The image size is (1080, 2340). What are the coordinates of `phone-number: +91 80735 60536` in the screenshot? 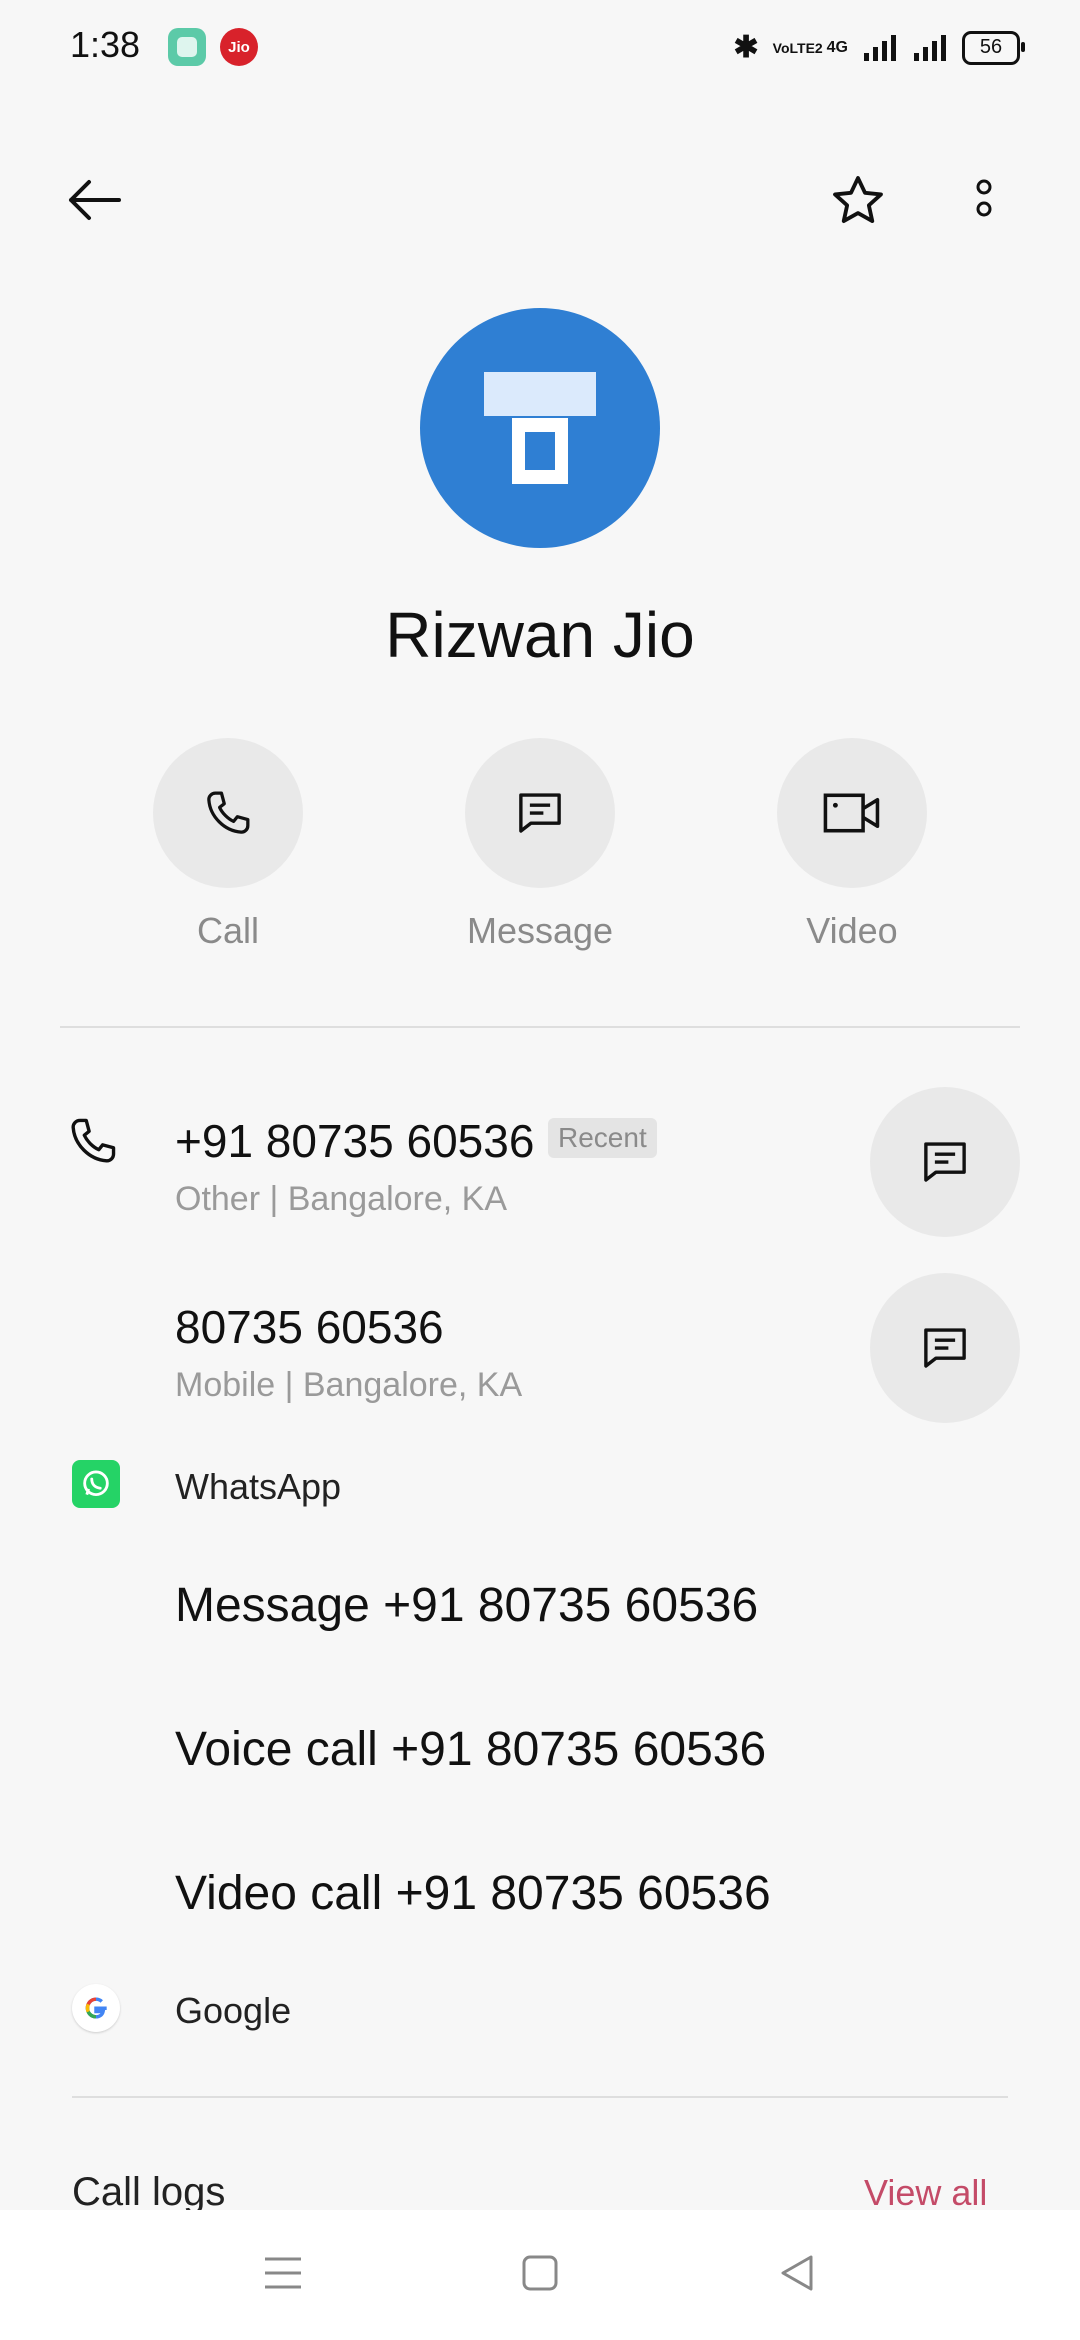 It's located at (355, 1141).